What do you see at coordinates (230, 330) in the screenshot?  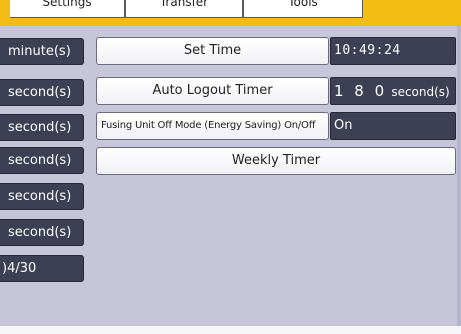 I see `bottom-strip` at bounding box center [230, 330].